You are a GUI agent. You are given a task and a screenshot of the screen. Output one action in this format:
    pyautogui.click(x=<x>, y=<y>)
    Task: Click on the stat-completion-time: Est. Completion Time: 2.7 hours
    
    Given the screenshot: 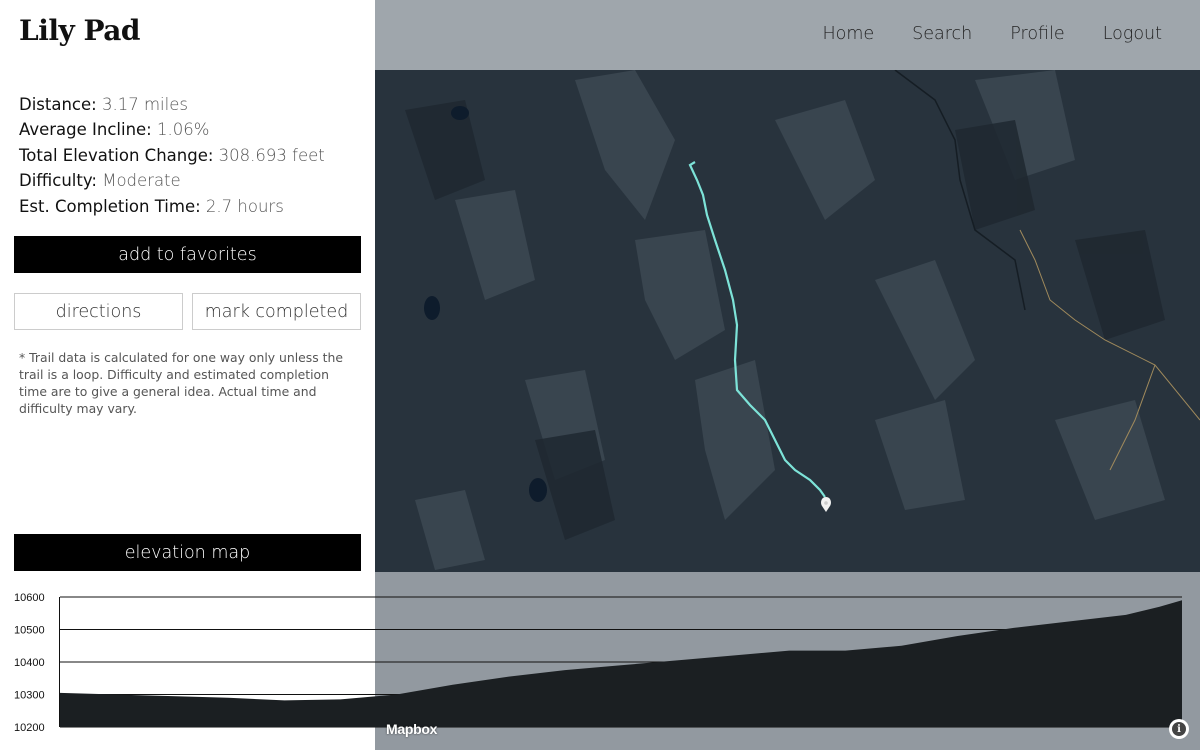 What is the action you would take?
    pyautogui.click(x=151, y=206)
    